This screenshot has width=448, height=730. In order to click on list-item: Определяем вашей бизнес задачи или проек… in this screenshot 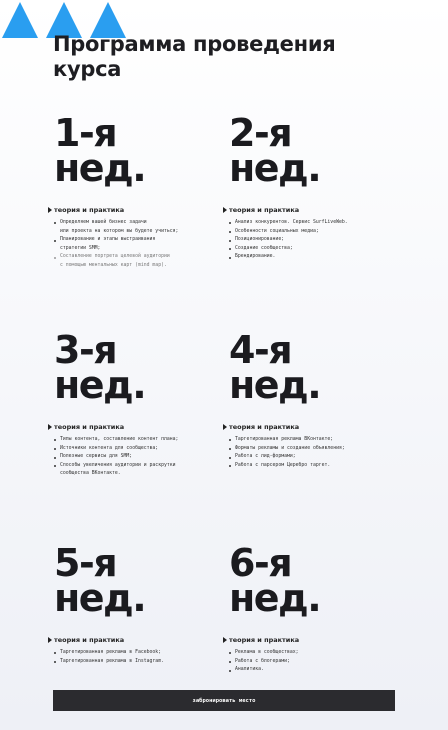, I will do `click(138, 227)`.